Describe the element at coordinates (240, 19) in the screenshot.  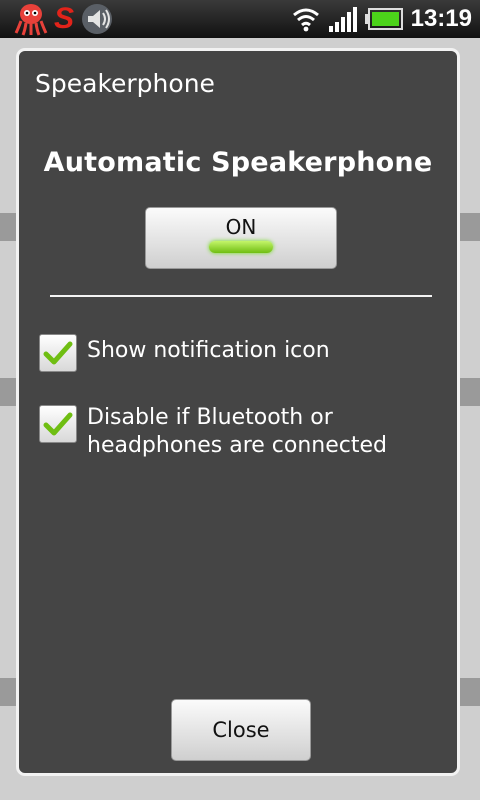
I see `status-bar: S 13:19` at that location.